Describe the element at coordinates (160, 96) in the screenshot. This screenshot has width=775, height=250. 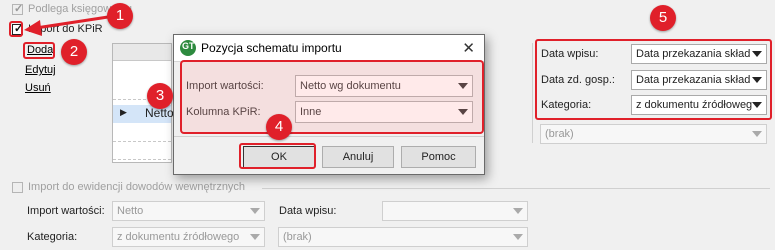
I see `step-badge-3: 3` at that location.